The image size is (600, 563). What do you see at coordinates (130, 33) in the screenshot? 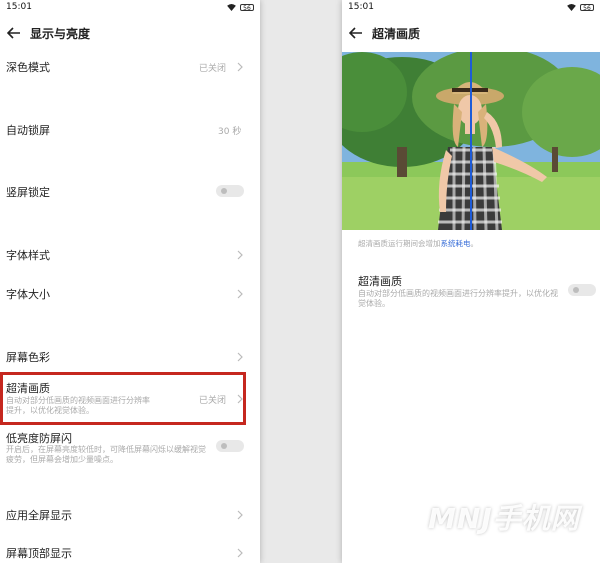
I see `header: 显示与亮度` at bounding box center [130, 33].